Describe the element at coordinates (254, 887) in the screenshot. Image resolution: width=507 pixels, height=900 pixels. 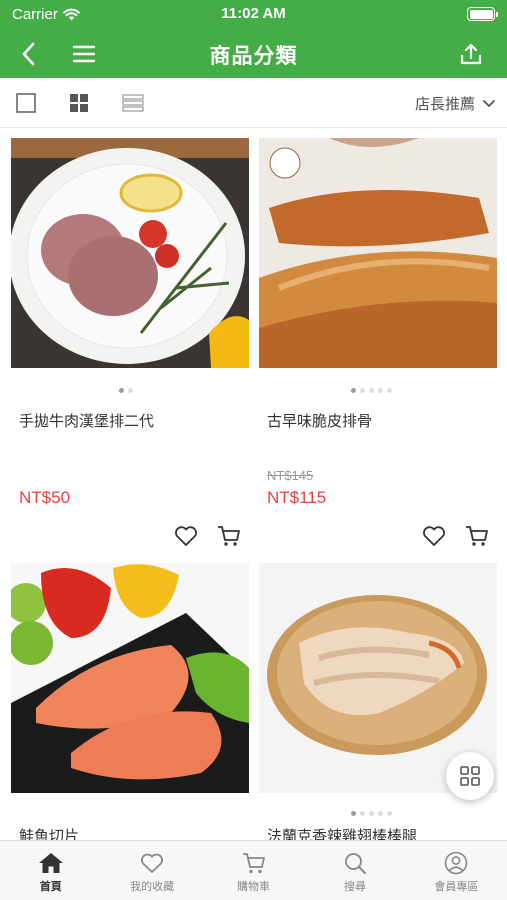
I see `tab-label: 購物車` at that location.